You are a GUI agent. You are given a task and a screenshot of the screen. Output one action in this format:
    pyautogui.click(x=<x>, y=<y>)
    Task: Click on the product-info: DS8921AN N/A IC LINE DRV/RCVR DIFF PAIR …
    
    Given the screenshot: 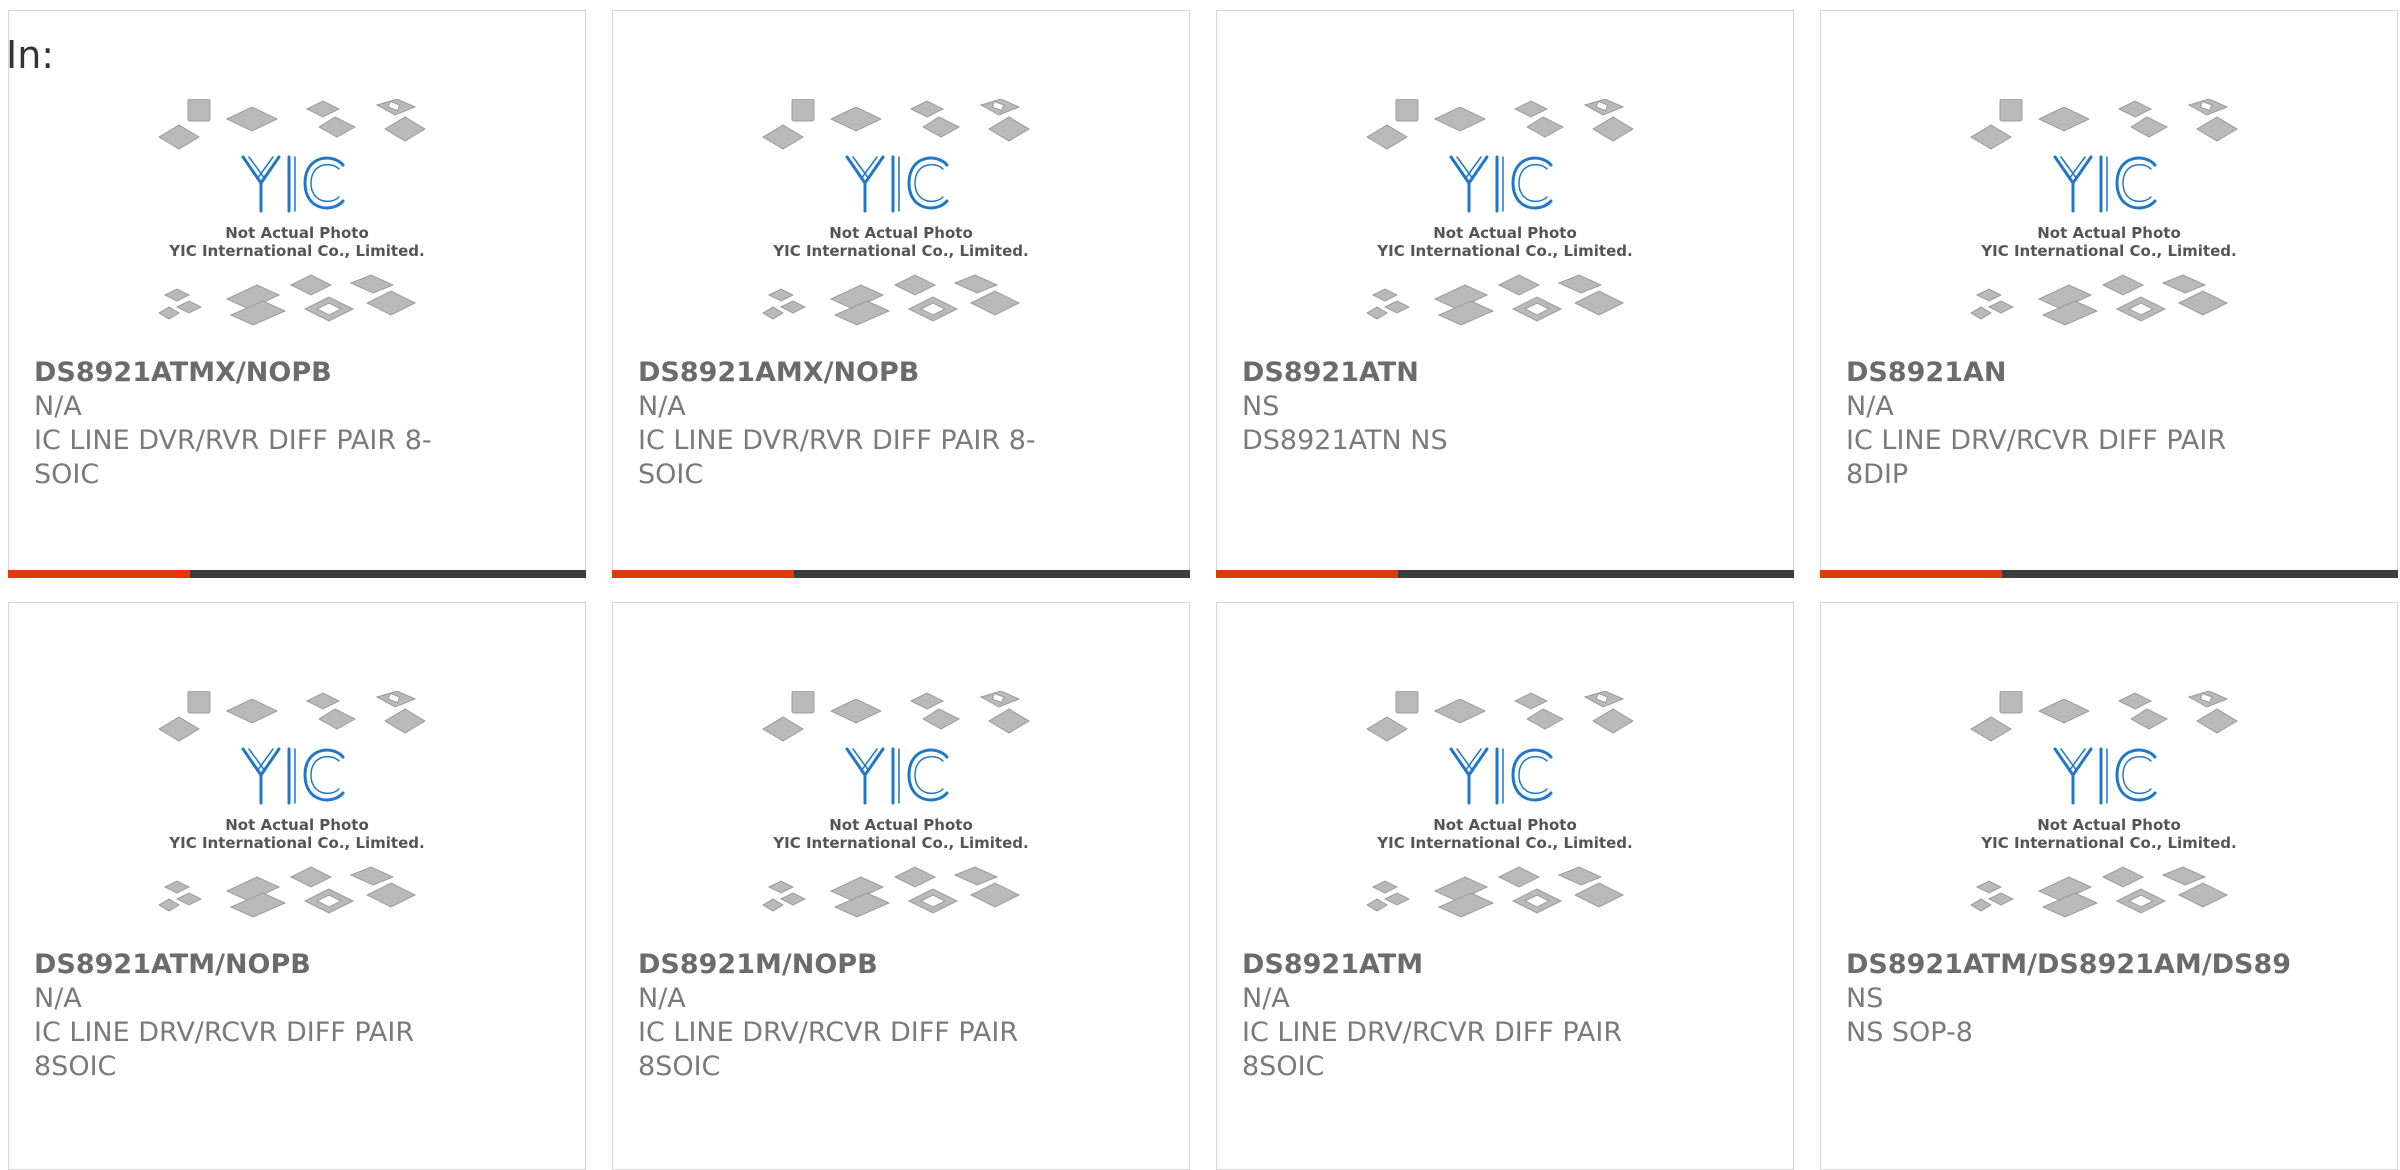 What is the action you would take?
    pyautogui.click(x=2056, y=424)
    